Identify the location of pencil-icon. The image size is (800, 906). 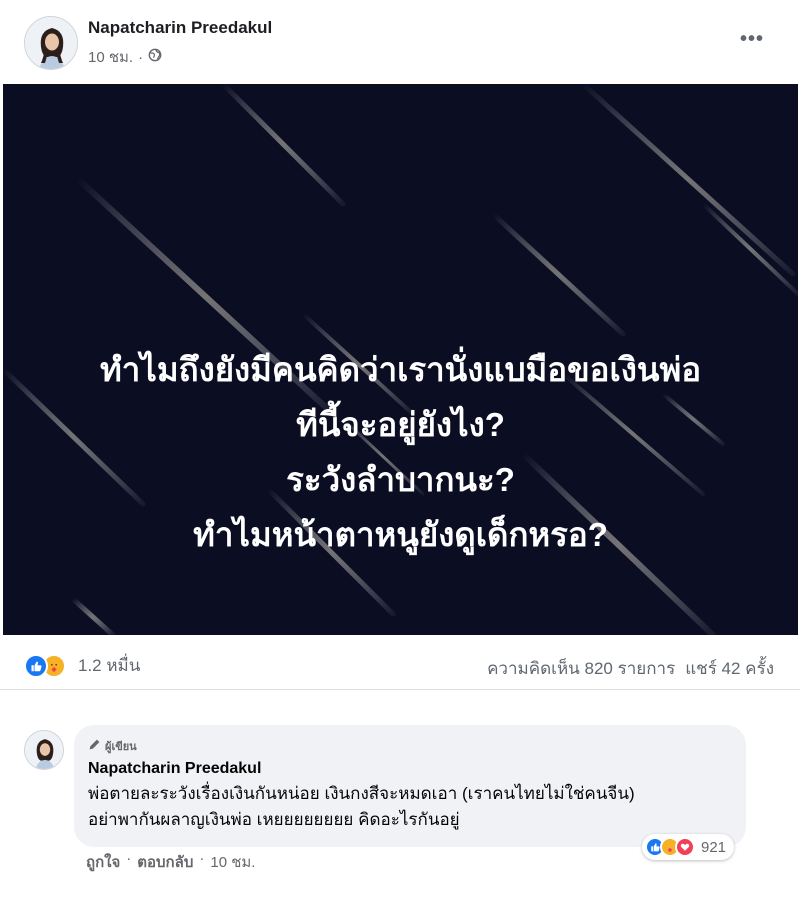
(94, 746).